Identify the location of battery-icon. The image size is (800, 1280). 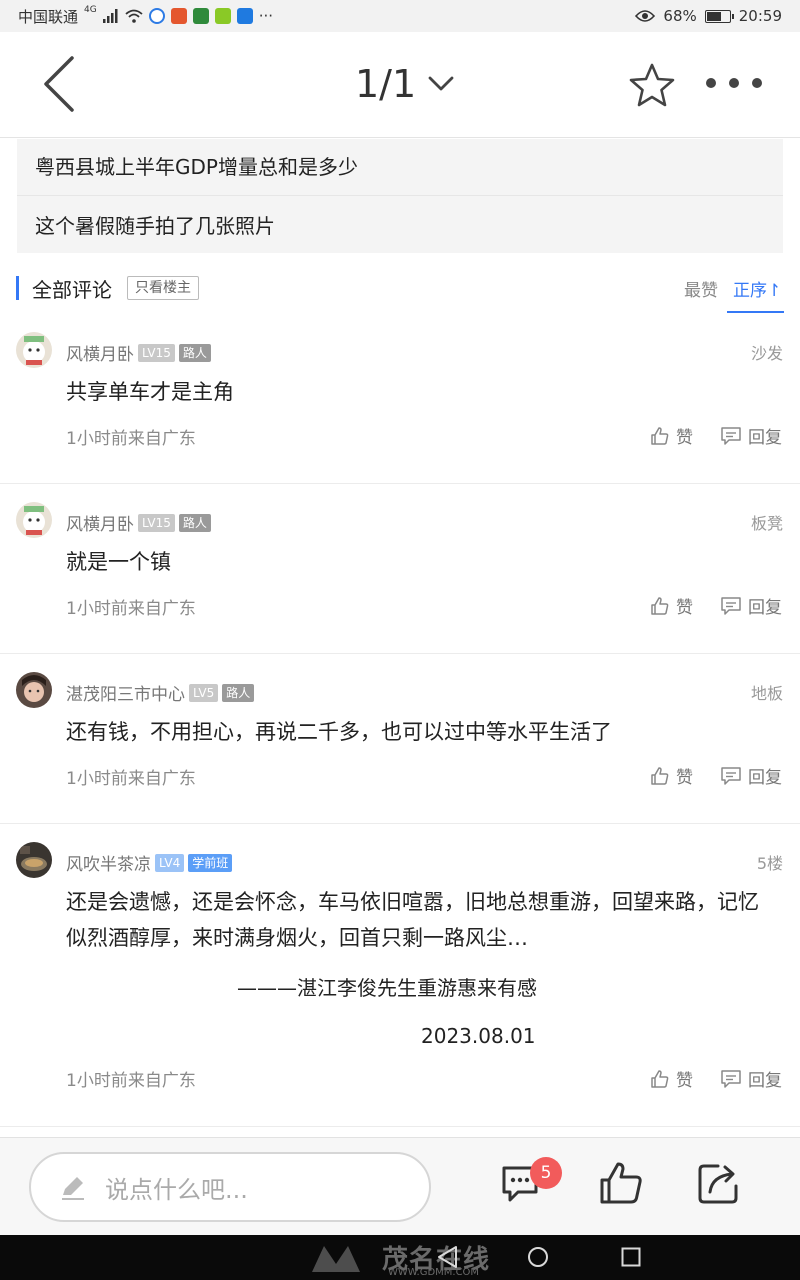
(719, 16).